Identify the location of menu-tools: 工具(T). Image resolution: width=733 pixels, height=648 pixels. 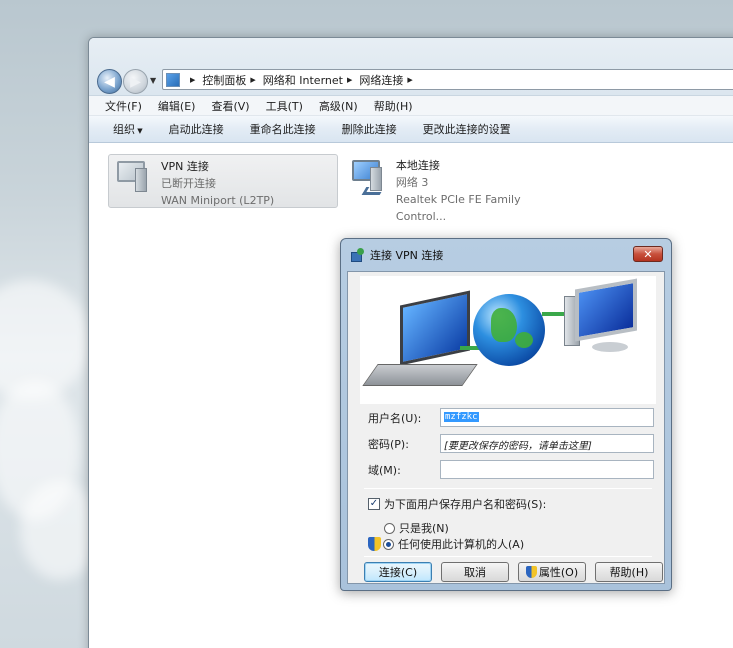
(284, 106).